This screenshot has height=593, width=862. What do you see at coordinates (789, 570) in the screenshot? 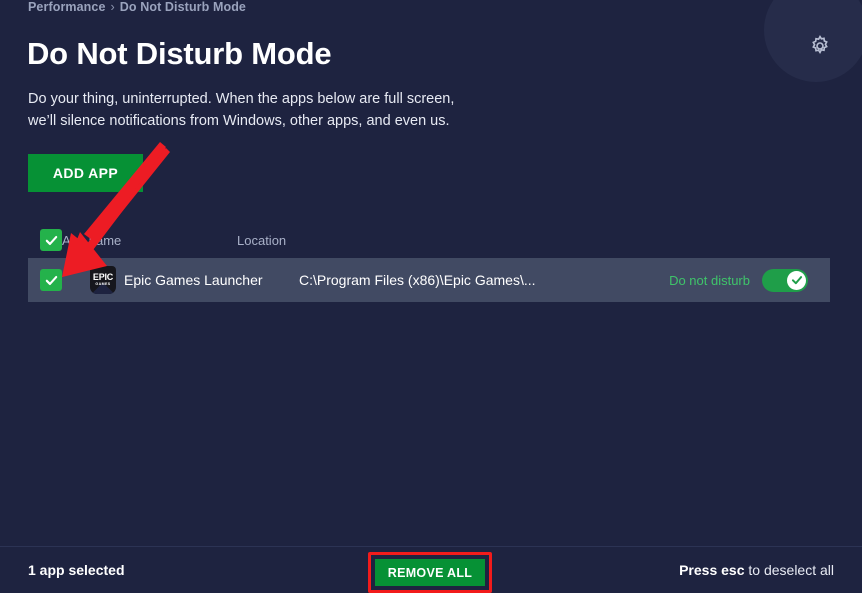
I see `esc-hint-rest: to deselect all` at bounding box center [789, 570].